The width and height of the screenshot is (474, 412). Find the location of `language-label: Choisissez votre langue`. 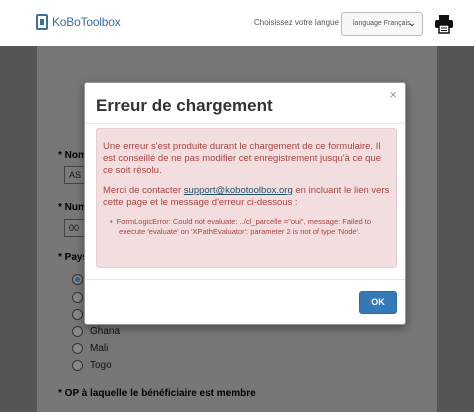

language-label: Choisissez votre langue is located at coordinates (296, 22).